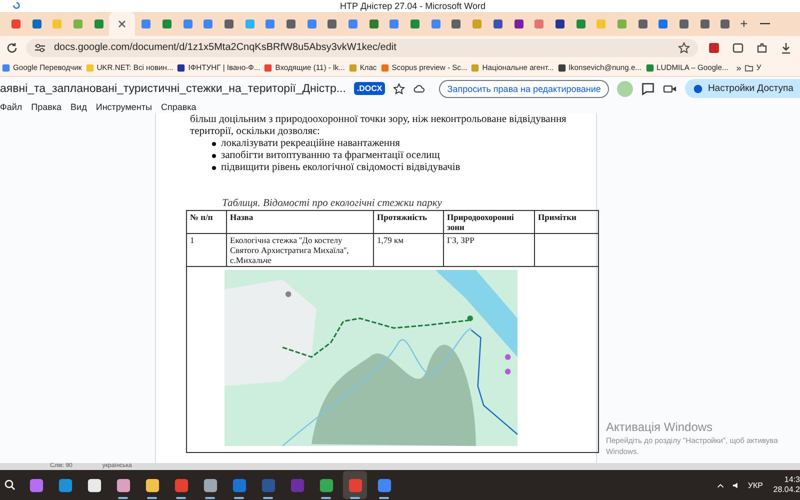 Image resolution: width=800 pixels, height=500 pixels. What do you see at coordinates (362, 47) in the screenshot?
I see `address-field: docs.google.com/document/d/1z1x5Mta2CnqKsBRfW8u5Absy3vkW1kec/edit` at bounding box center [362, 47].